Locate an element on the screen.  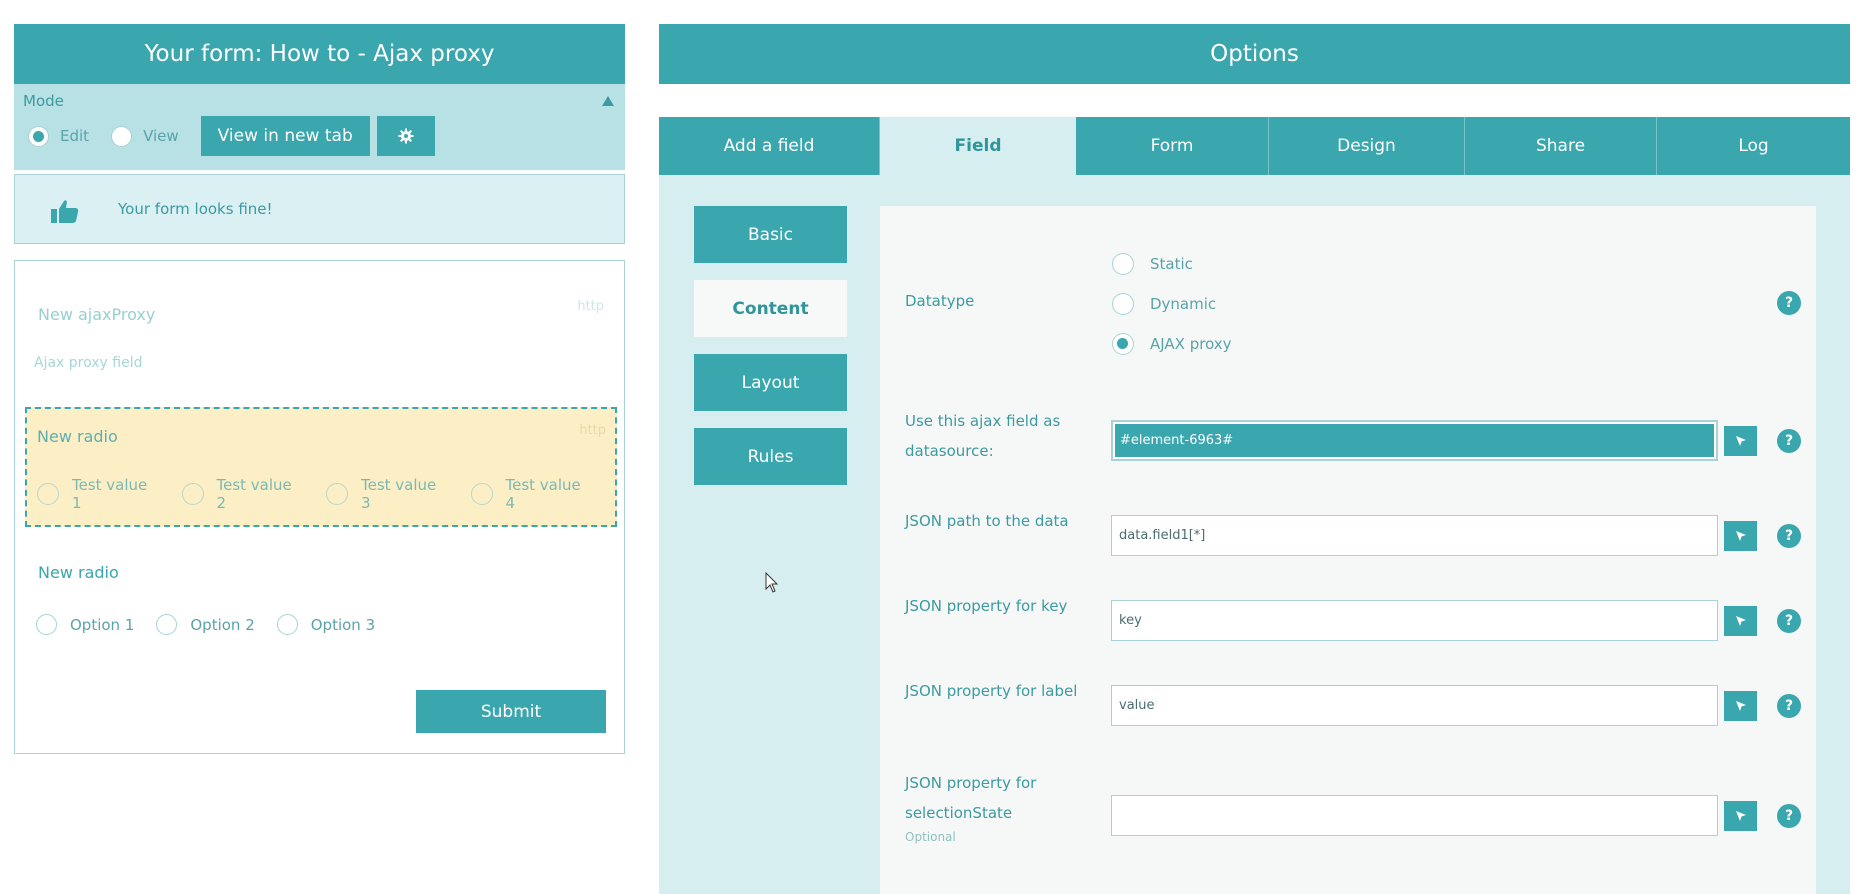
options-tabs: Add a field Field Form Design Share Log is located at coordinates (1254, 146).